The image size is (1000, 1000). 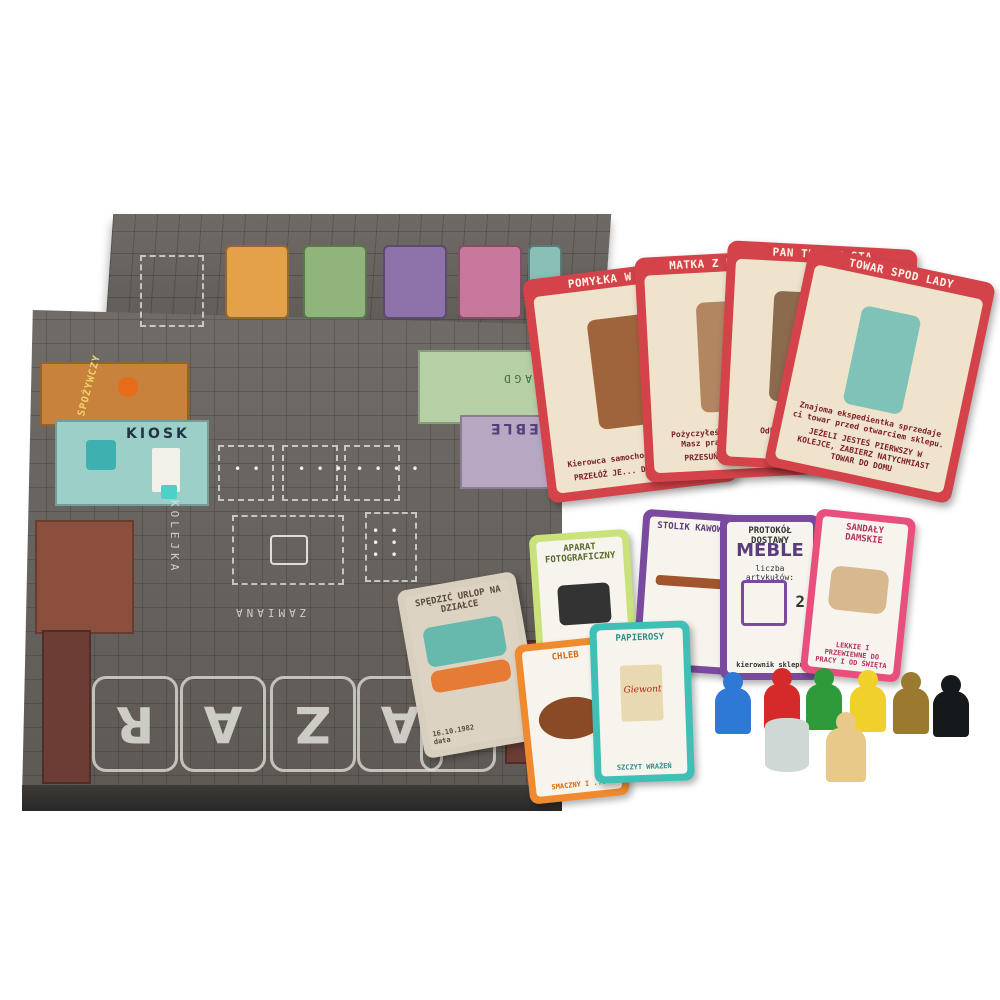 I want to click on product-title: PAPIEROSY, so click(x=640, y=638).